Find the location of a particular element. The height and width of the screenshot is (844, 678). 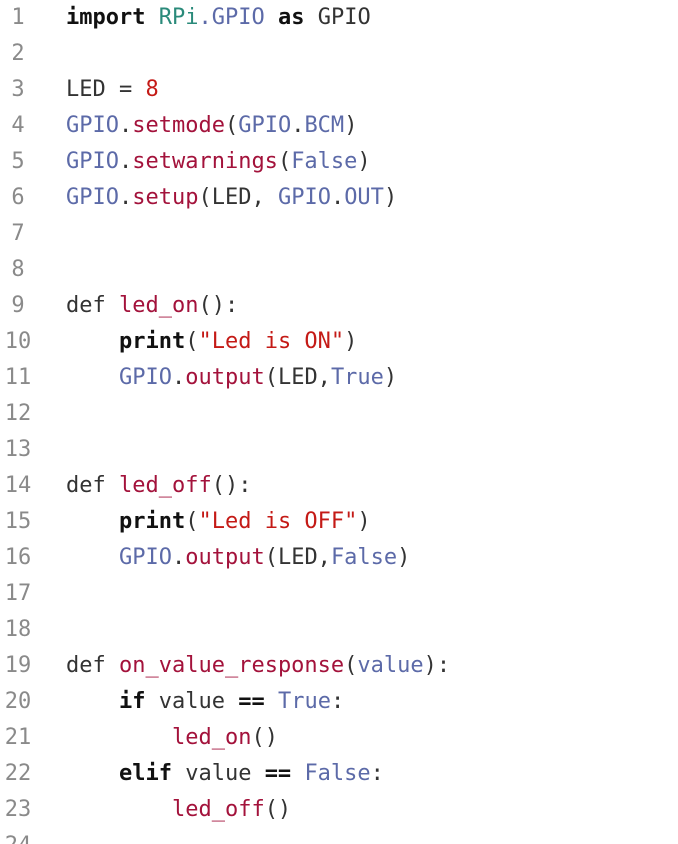

line-number: 1 is located at coordinates (18, 17).